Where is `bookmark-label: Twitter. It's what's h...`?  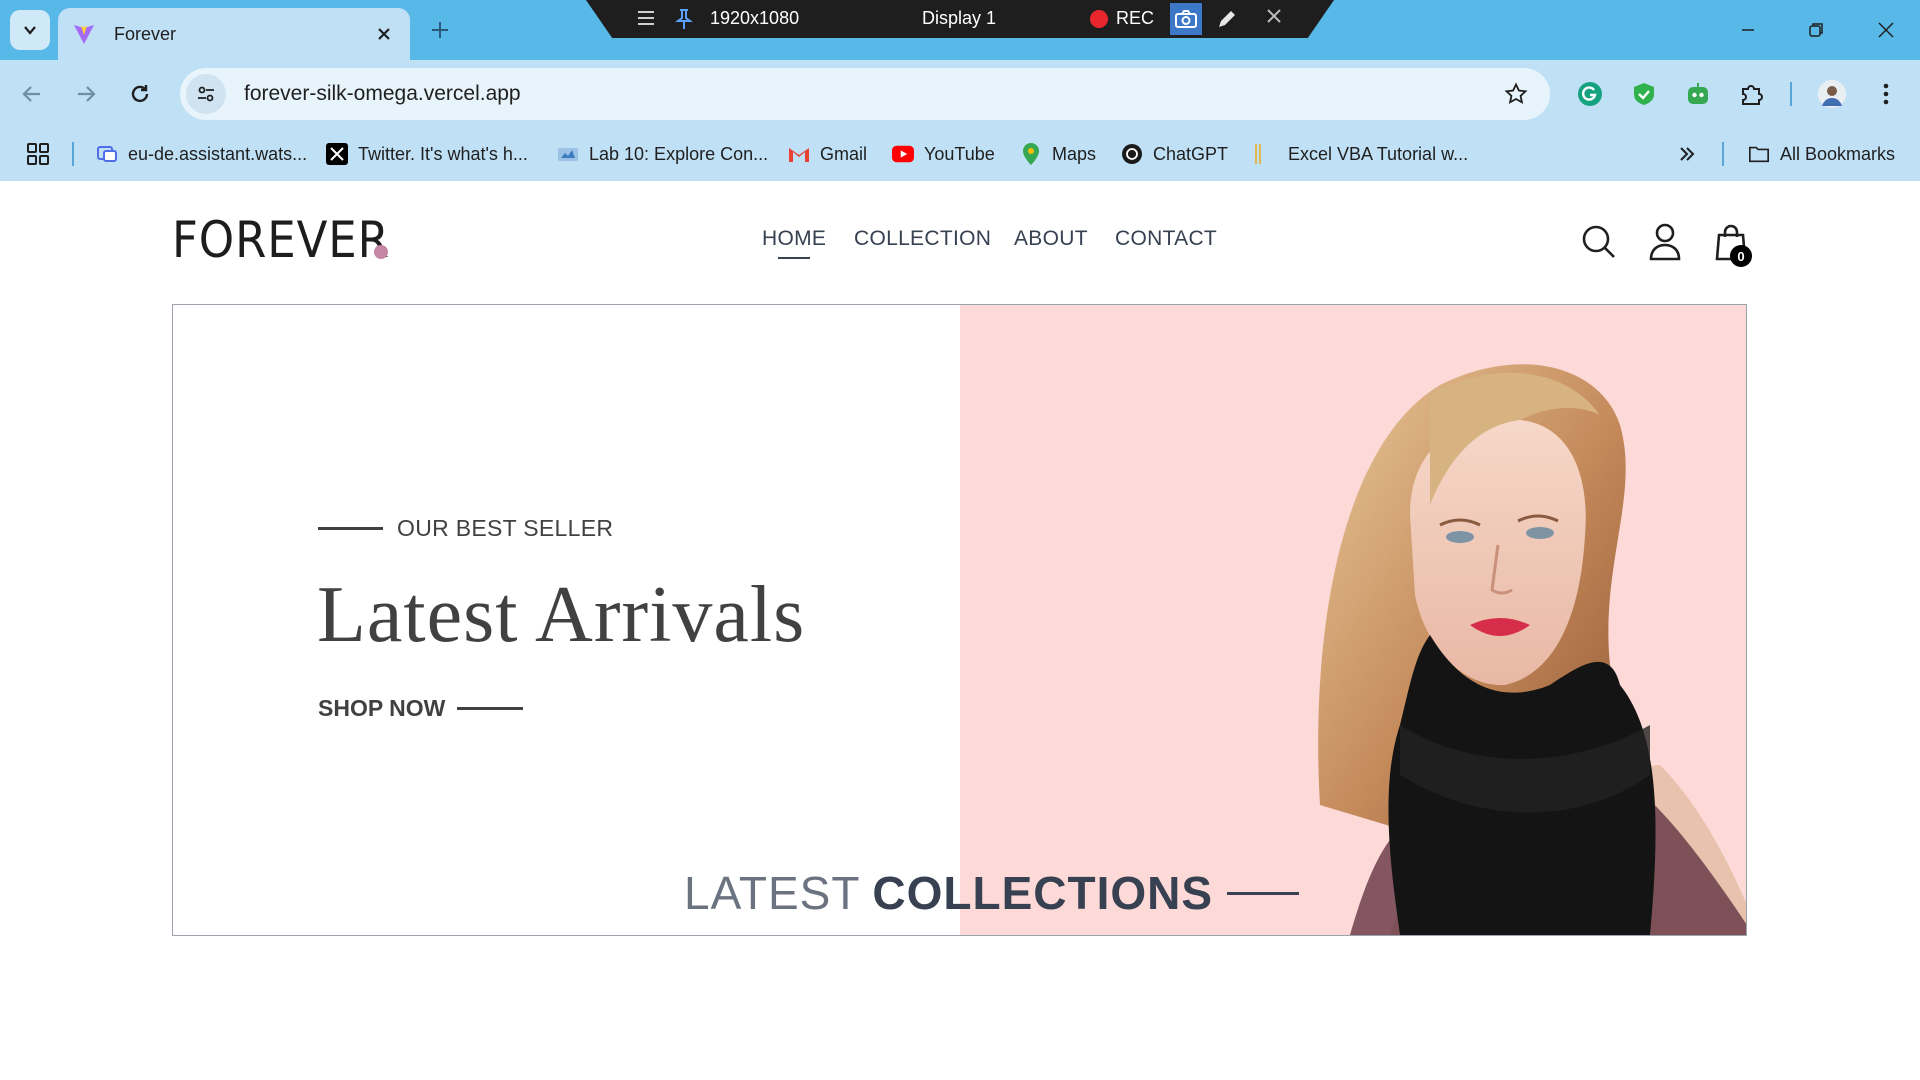
bookmark-label: Twitter. It's what's h... is located at coordinates (443, 153).